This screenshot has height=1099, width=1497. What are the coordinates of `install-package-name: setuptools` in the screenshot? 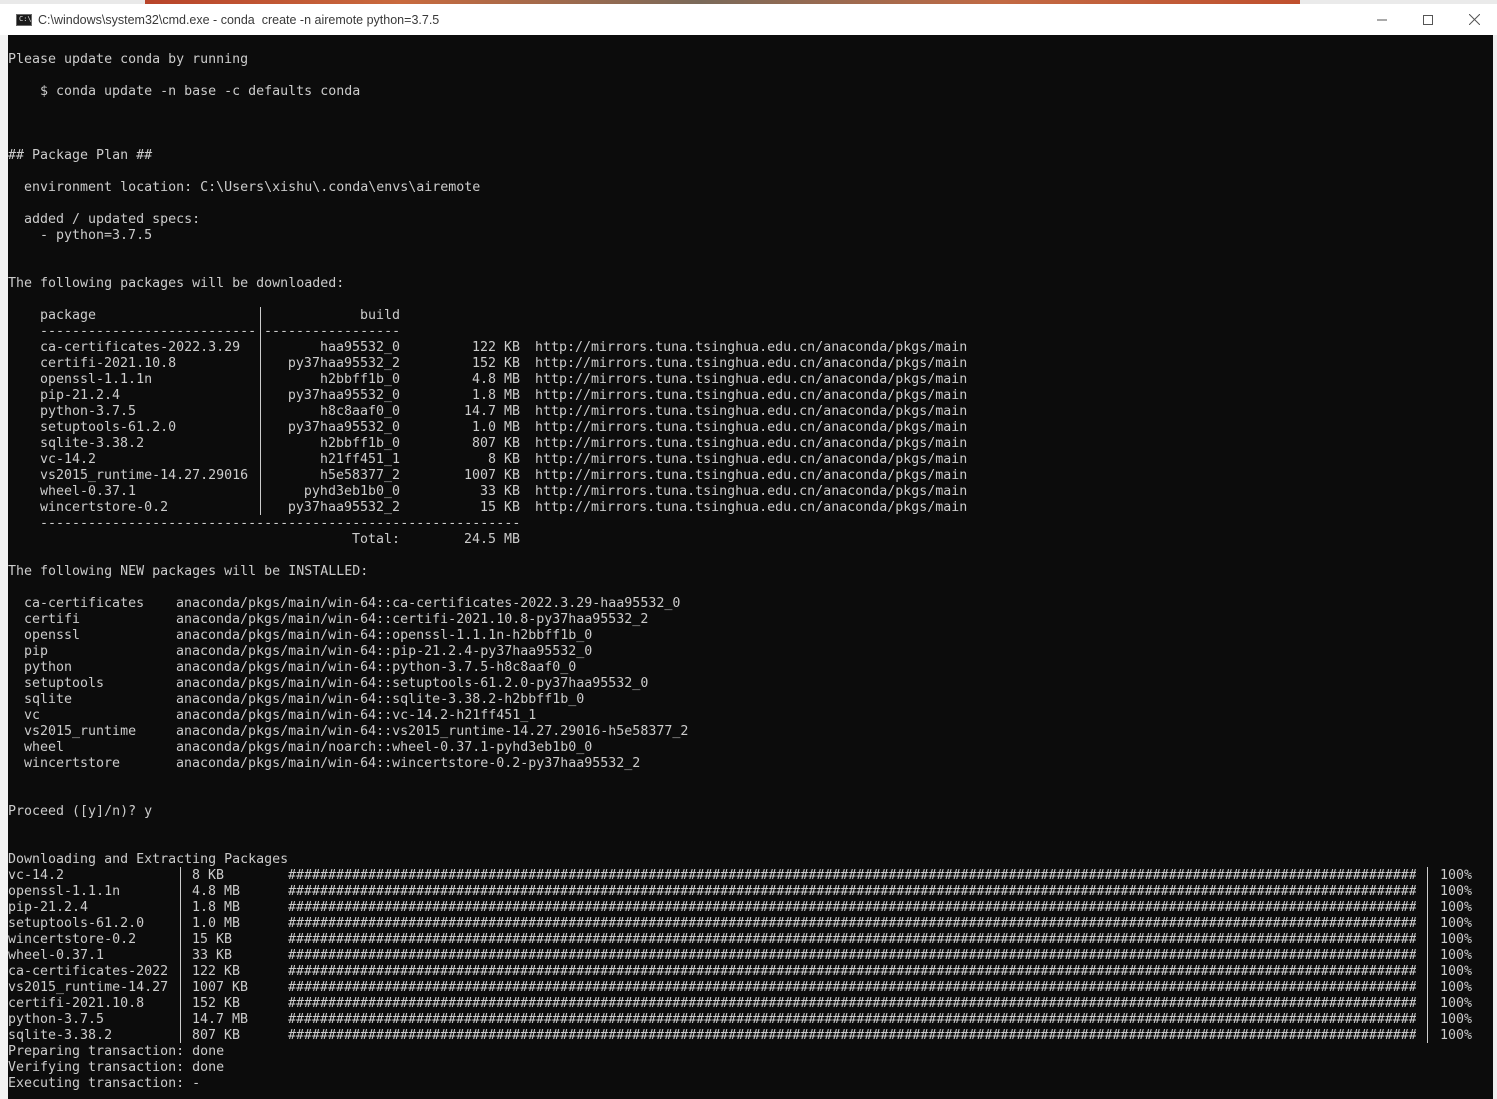 It's located at (64, 683).